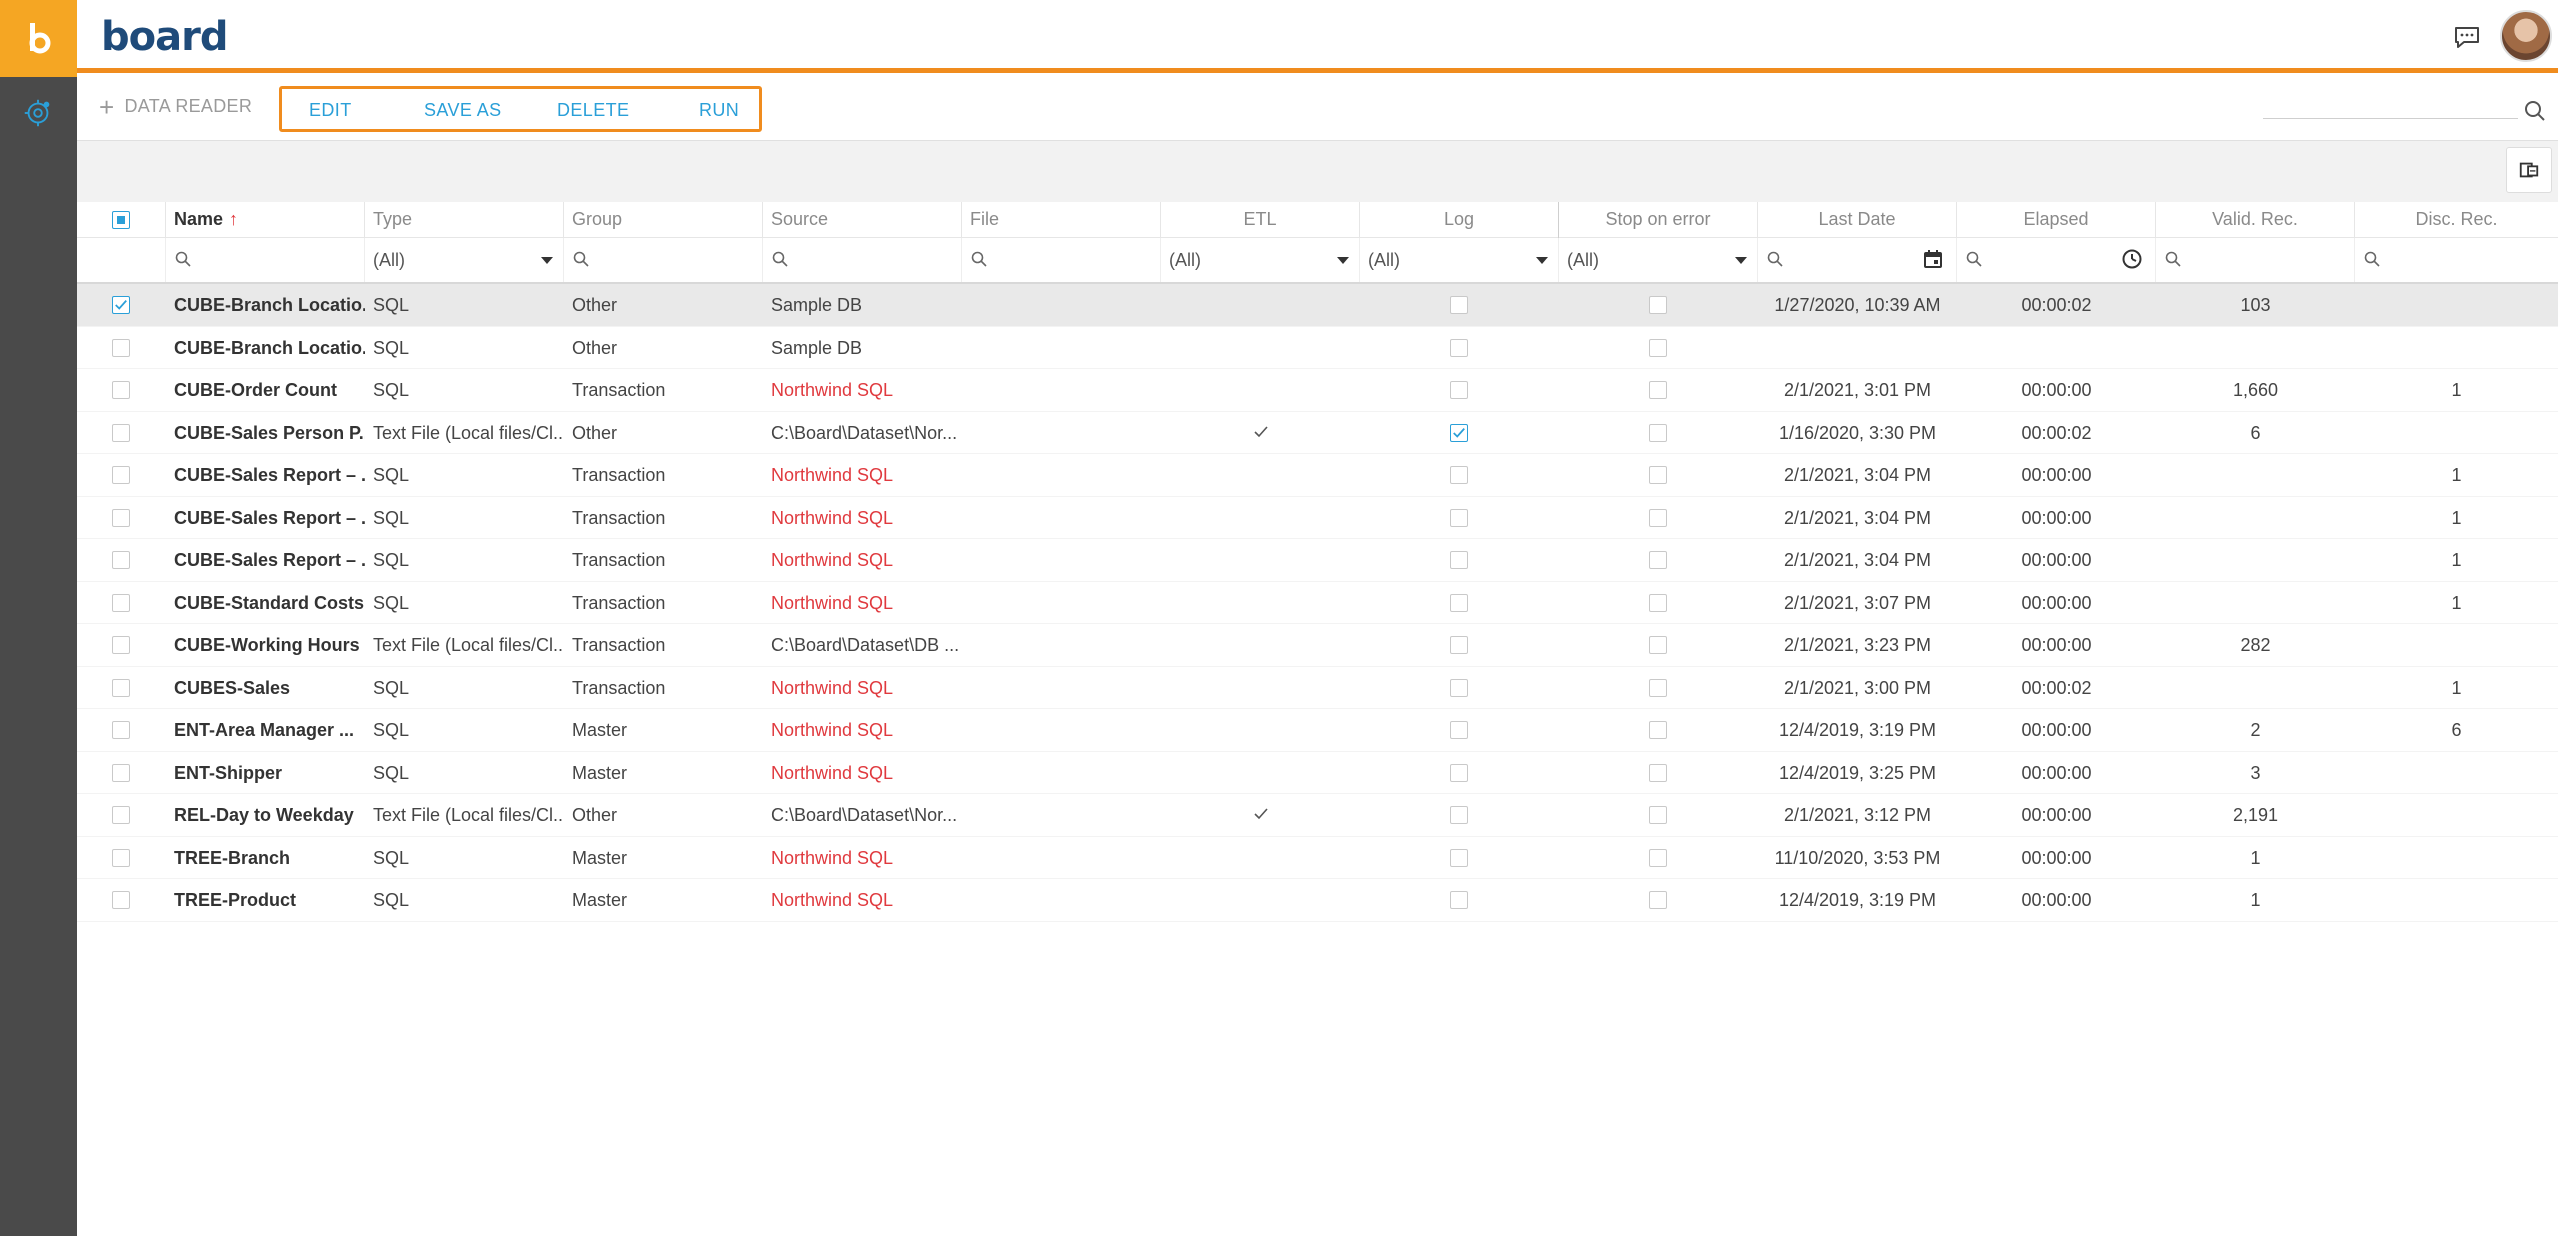 This screenshot has height=1236, width=2558. I want to click on filter-type-select: (All), so click(464, 260).